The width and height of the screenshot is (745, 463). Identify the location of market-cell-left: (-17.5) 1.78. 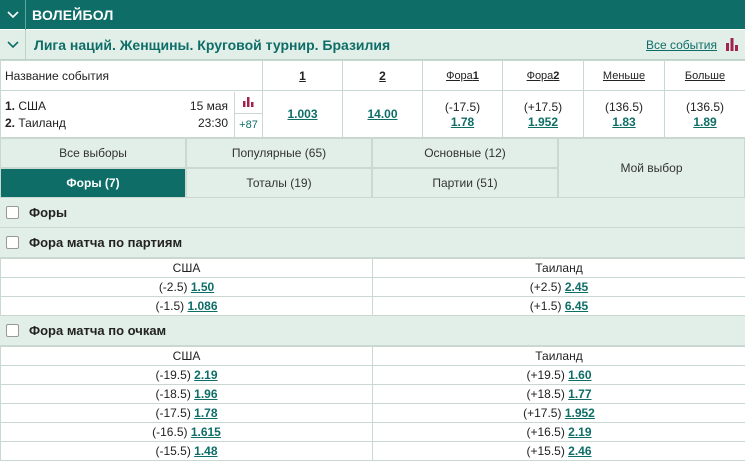
(186, 413).